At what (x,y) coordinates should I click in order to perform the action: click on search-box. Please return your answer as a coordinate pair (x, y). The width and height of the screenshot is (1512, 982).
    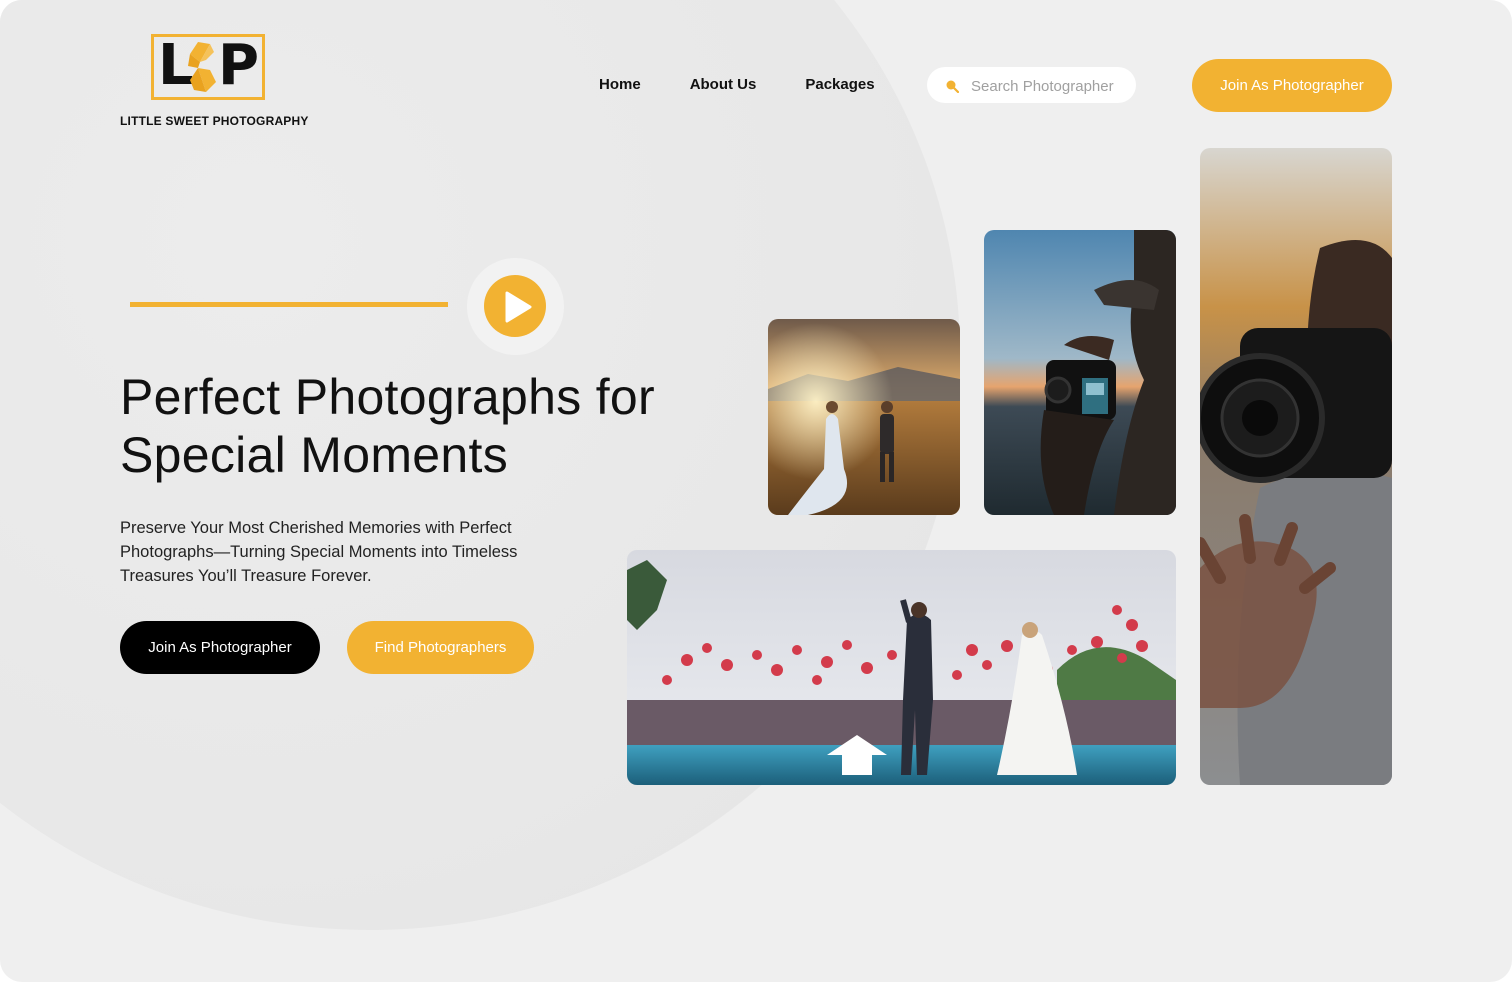
    Looking at the image, I should click on (1031, 86).